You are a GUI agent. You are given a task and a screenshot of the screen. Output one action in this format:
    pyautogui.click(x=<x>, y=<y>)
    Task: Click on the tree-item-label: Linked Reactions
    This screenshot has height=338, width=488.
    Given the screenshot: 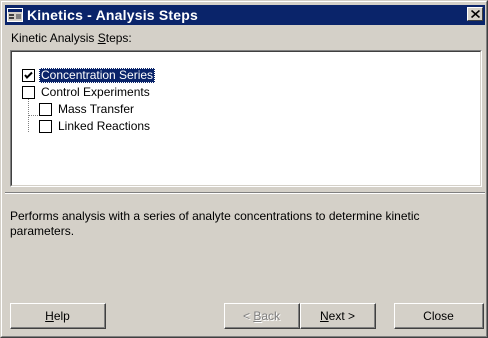 What is the action you would take?
    pyautogui.click(x=104, y=126)
    